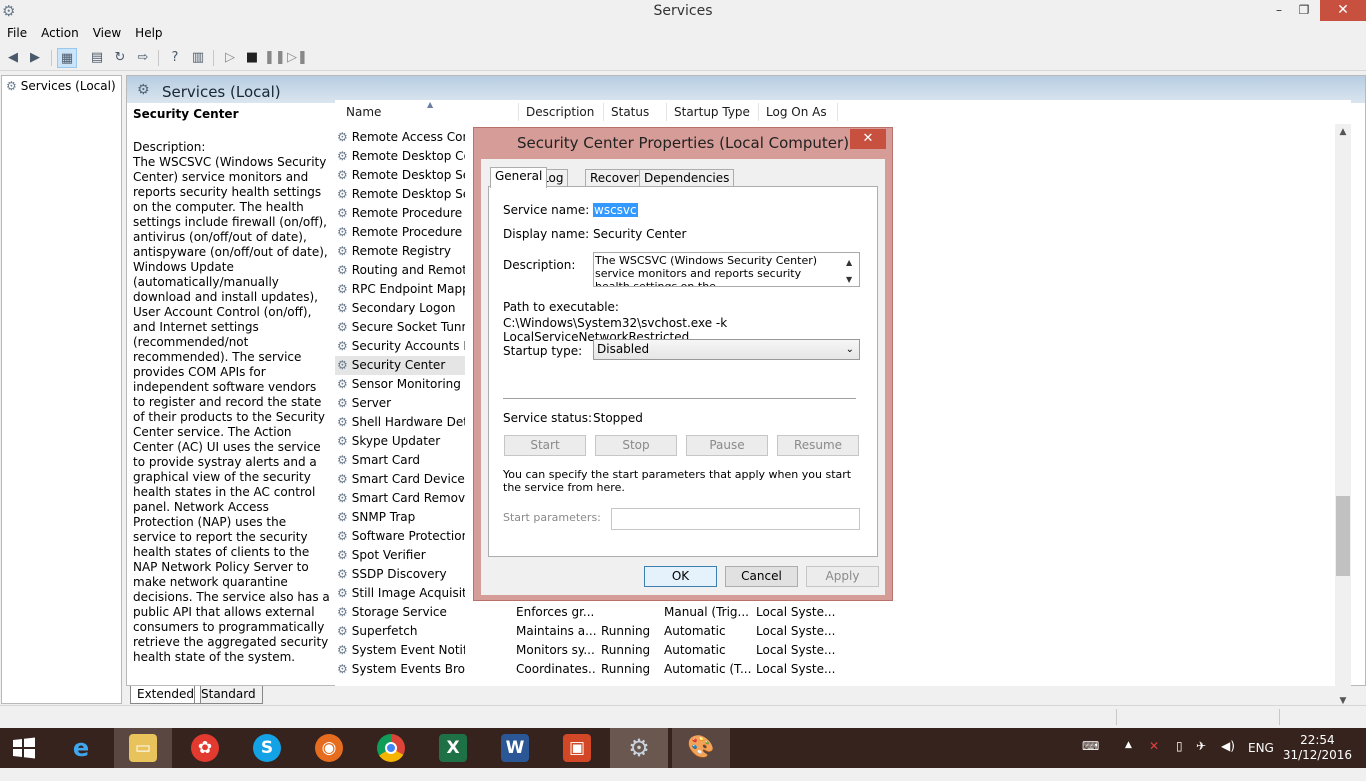  Describe the element at coordinates (630, 112) in the screenshot. I see `column-header-status: Status` at that location.